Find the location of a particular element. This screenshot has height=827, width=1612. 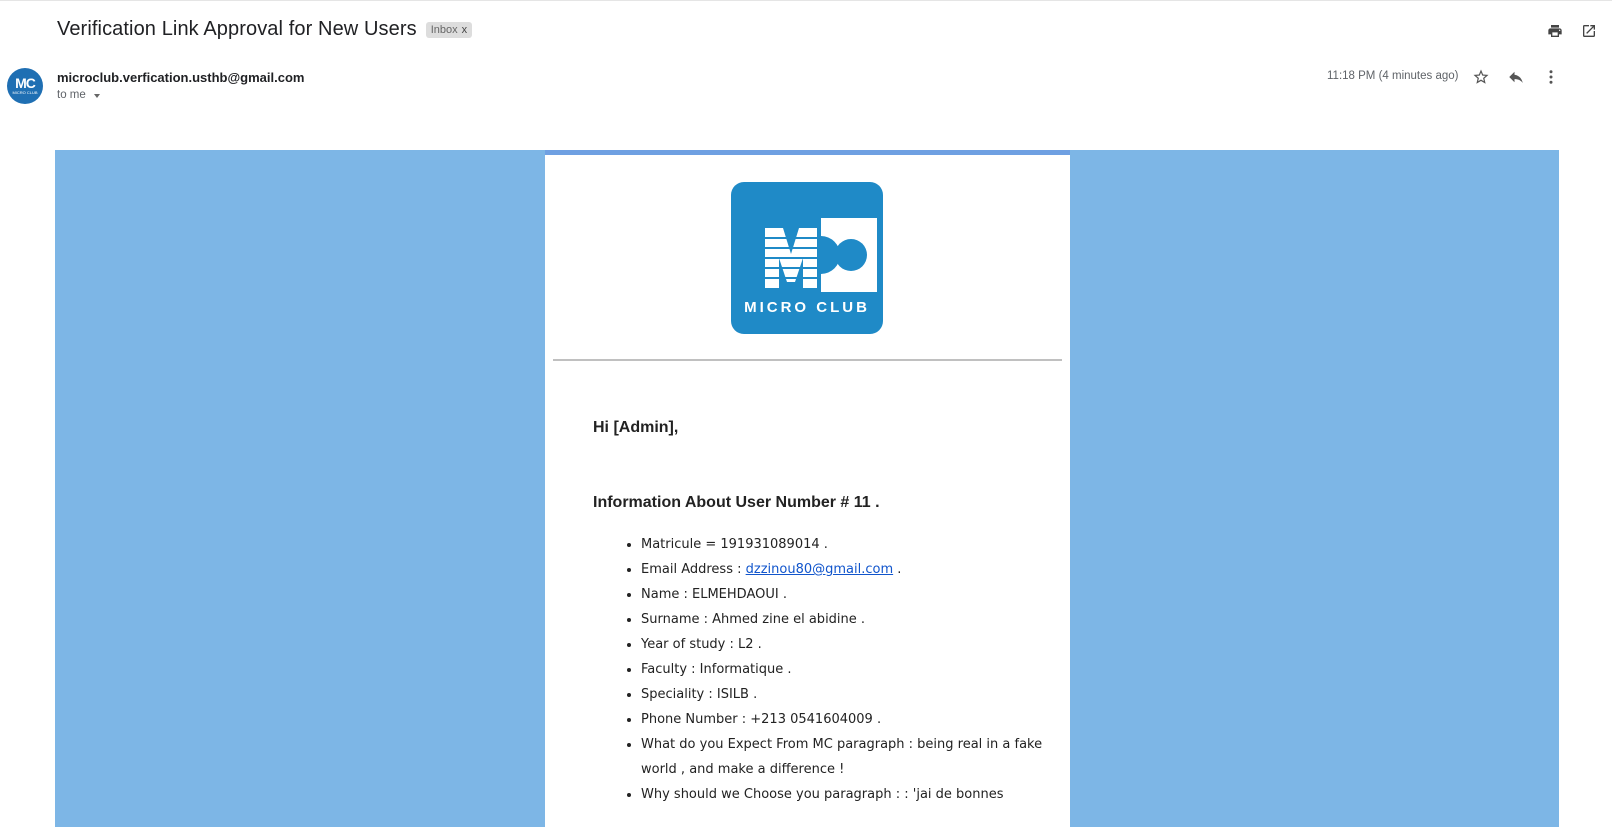

user-email-link: dzzinou80@gmail.com is located at coordinates (820, 569).